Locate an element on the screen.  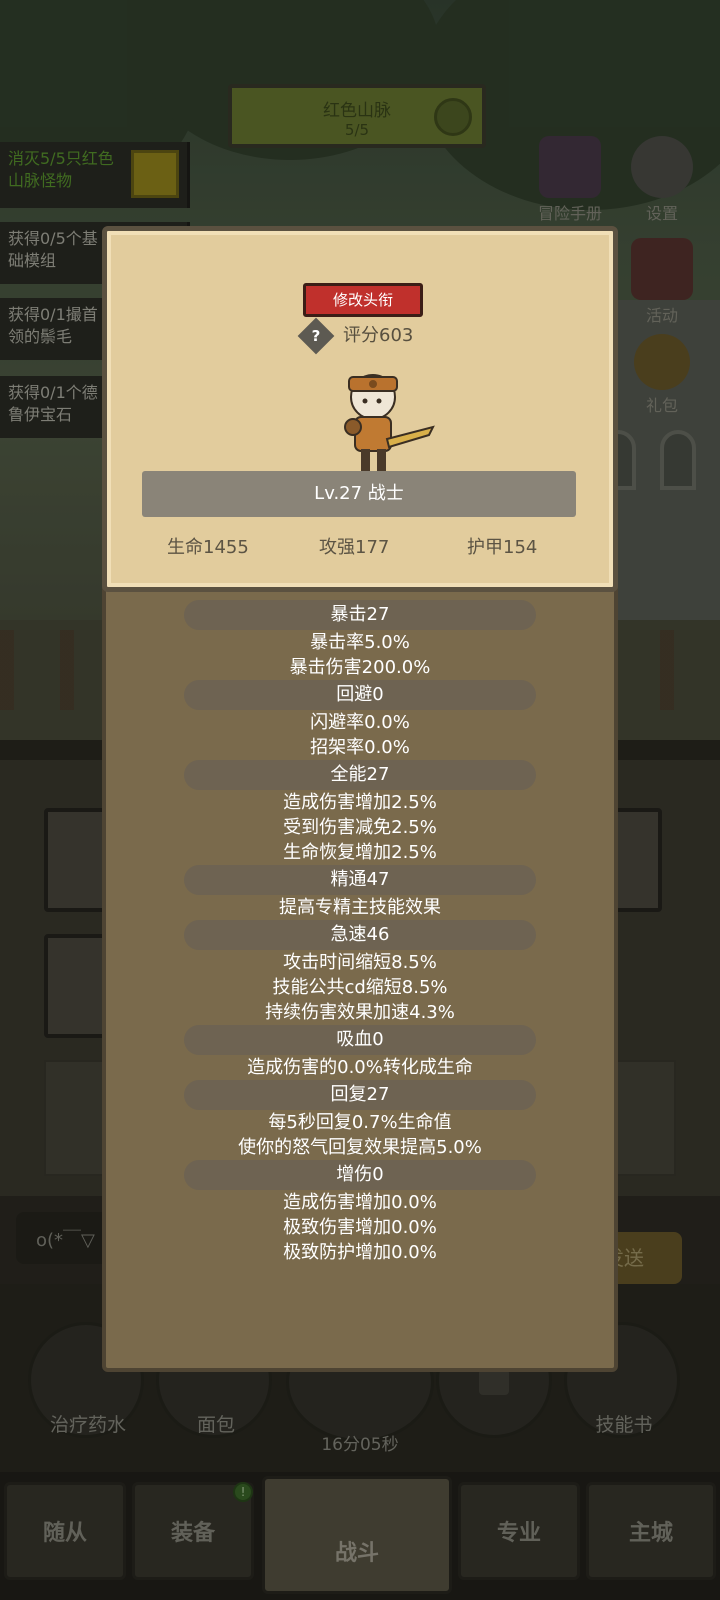
score-row: ? 评分603 is located at coordinates (380, 336).